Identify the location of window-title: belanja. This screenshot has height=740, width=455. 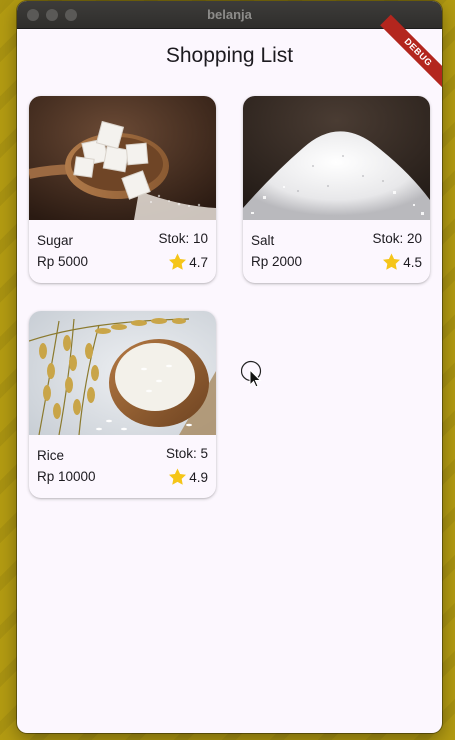
(229, 14).